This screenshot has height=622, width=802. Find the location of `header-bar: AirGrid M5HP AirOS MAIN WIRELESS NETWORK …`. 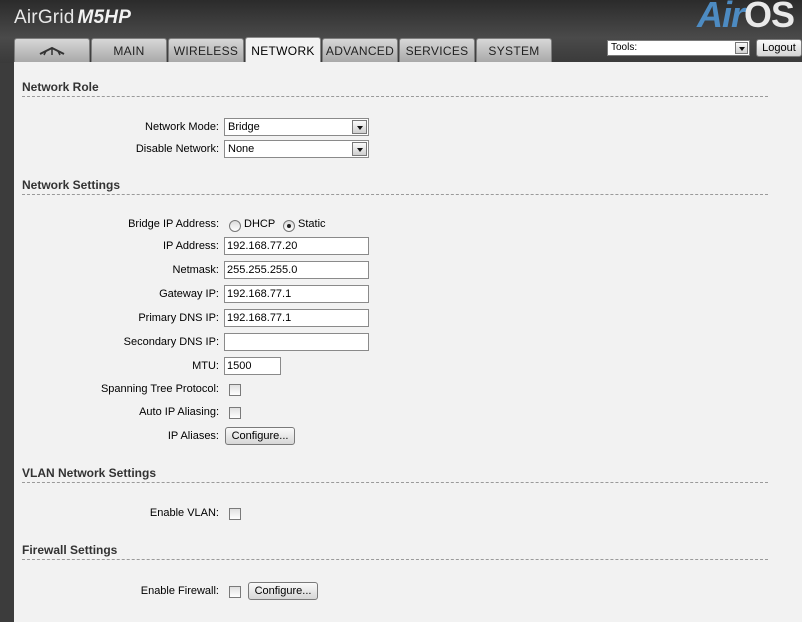

header-bar: AirGrid M5HP AirOS MAIN WIRELESS NETWORK … is located at coordinates (401, 31).